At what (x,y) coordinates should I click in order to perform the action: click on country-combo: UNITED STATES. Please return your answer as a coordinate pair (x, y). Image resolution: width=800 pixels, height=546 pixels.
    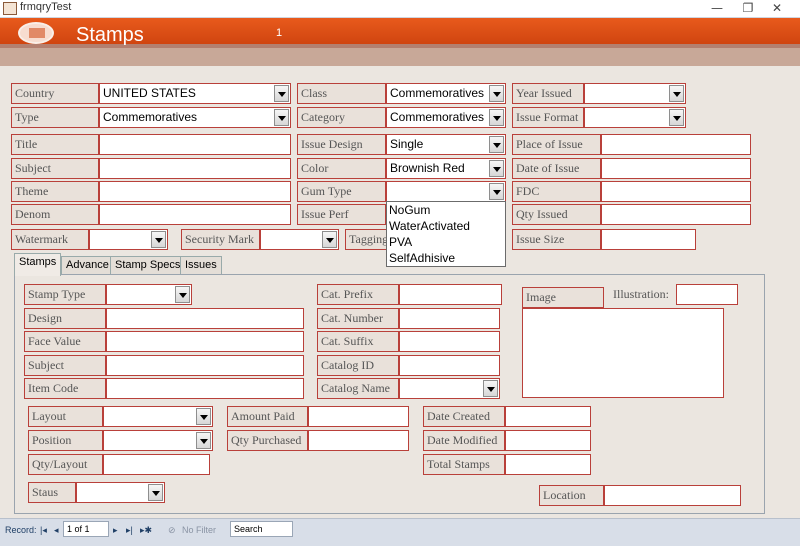
    Looking at the image, I should click on (195, 93).